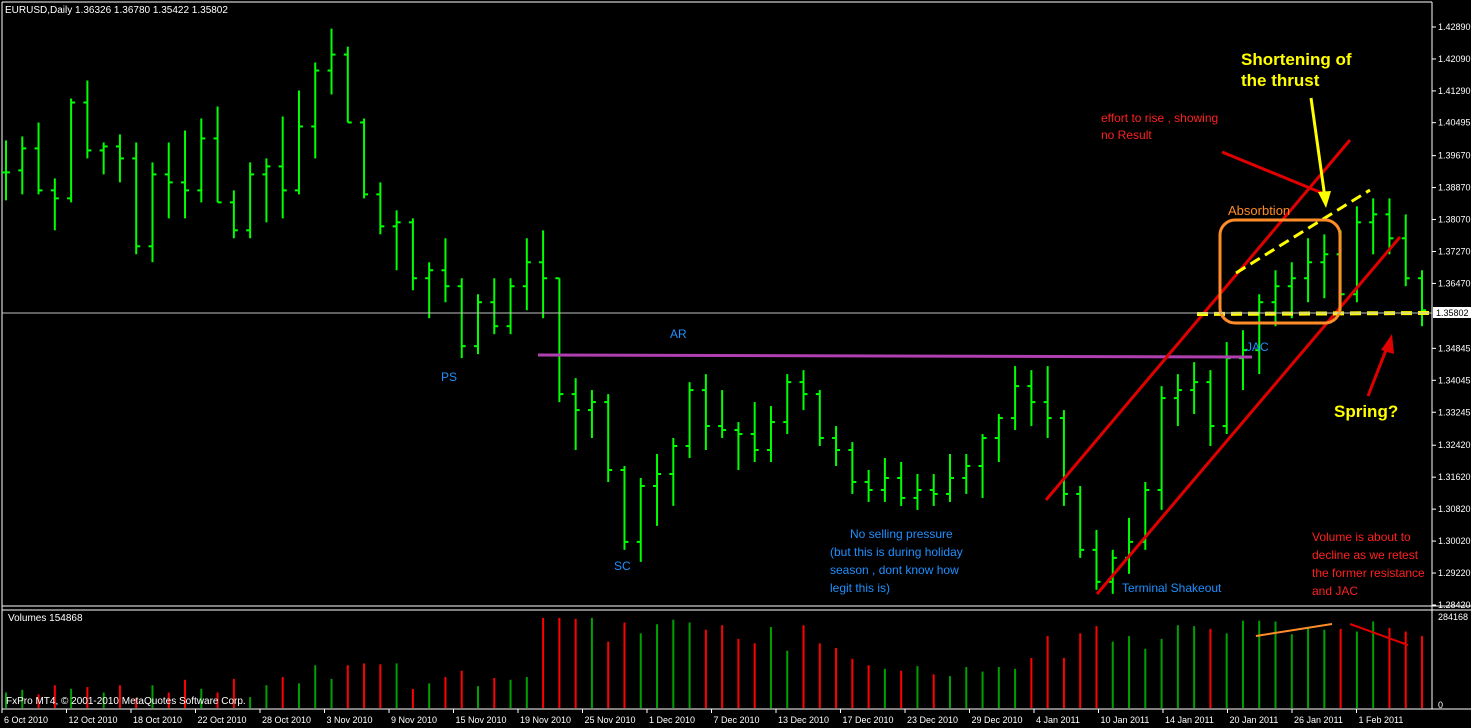  What do you see at coordinates (1454, 412) in the screenshot?
I see `price-tick-label: 1.33245` at bounding box center [1454, 412].